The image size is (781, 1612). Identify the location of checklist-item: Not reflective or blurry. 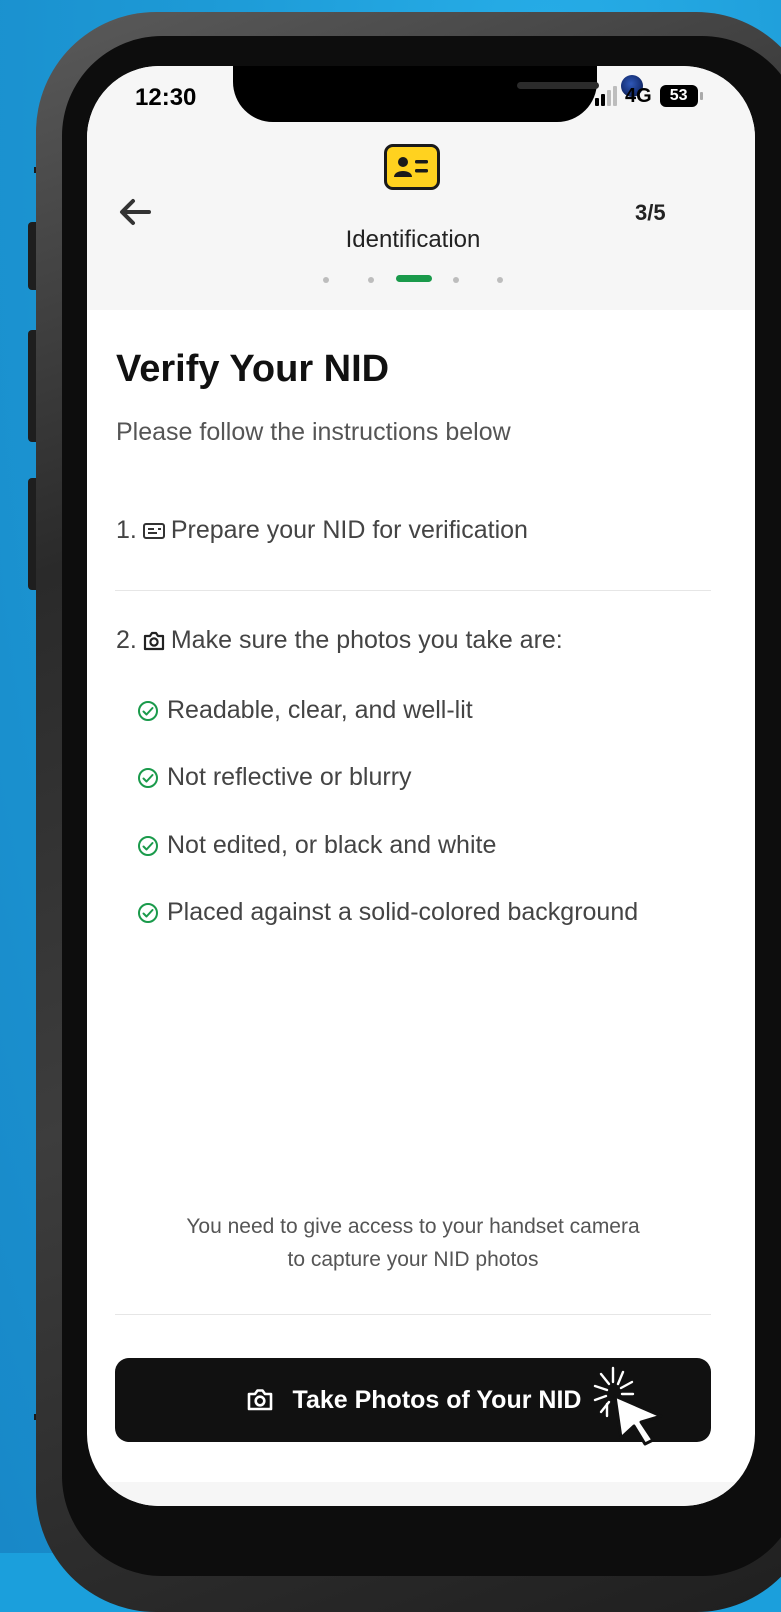
(274, 777).